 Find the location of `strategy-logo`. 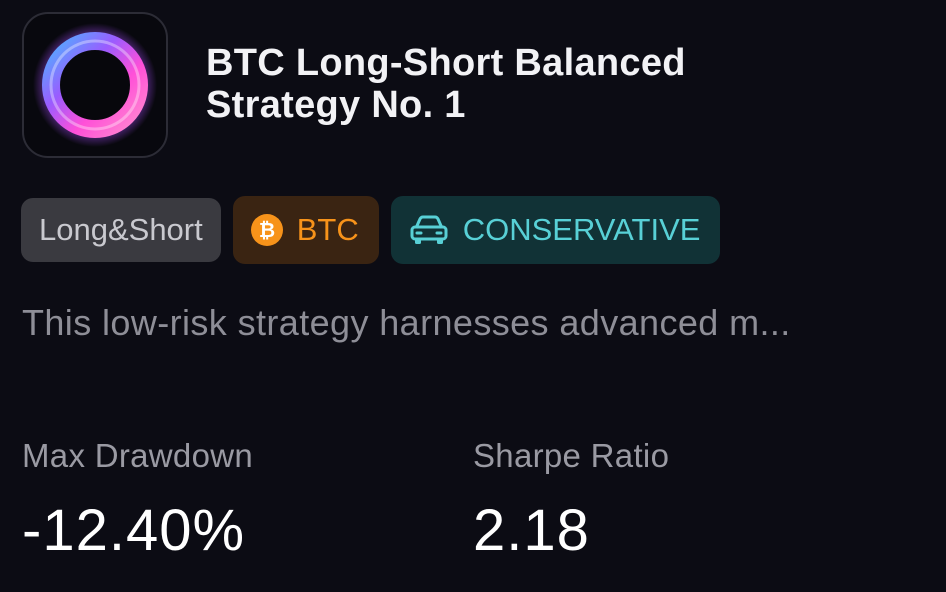

strategy-logo is located at coordinates (95, 85).